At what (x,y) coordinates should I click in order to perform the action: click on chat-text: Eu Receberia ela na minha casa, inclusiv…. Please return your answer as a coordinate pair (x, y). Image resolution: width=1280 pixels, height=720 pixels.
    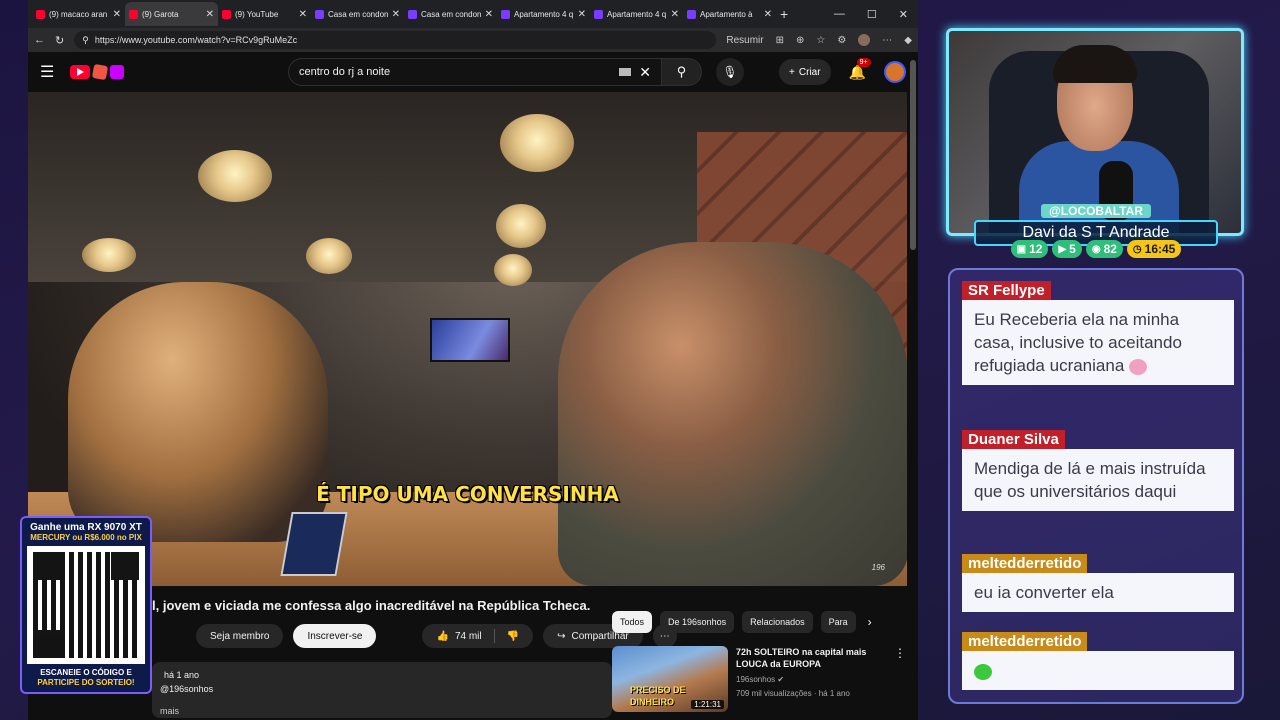
    Looking at the image, I should click on (1098, 342).